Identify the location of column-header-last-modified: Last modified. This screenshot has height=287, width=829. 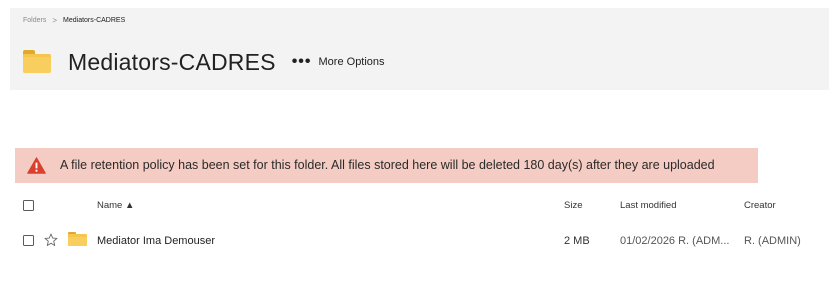
(648, 205).